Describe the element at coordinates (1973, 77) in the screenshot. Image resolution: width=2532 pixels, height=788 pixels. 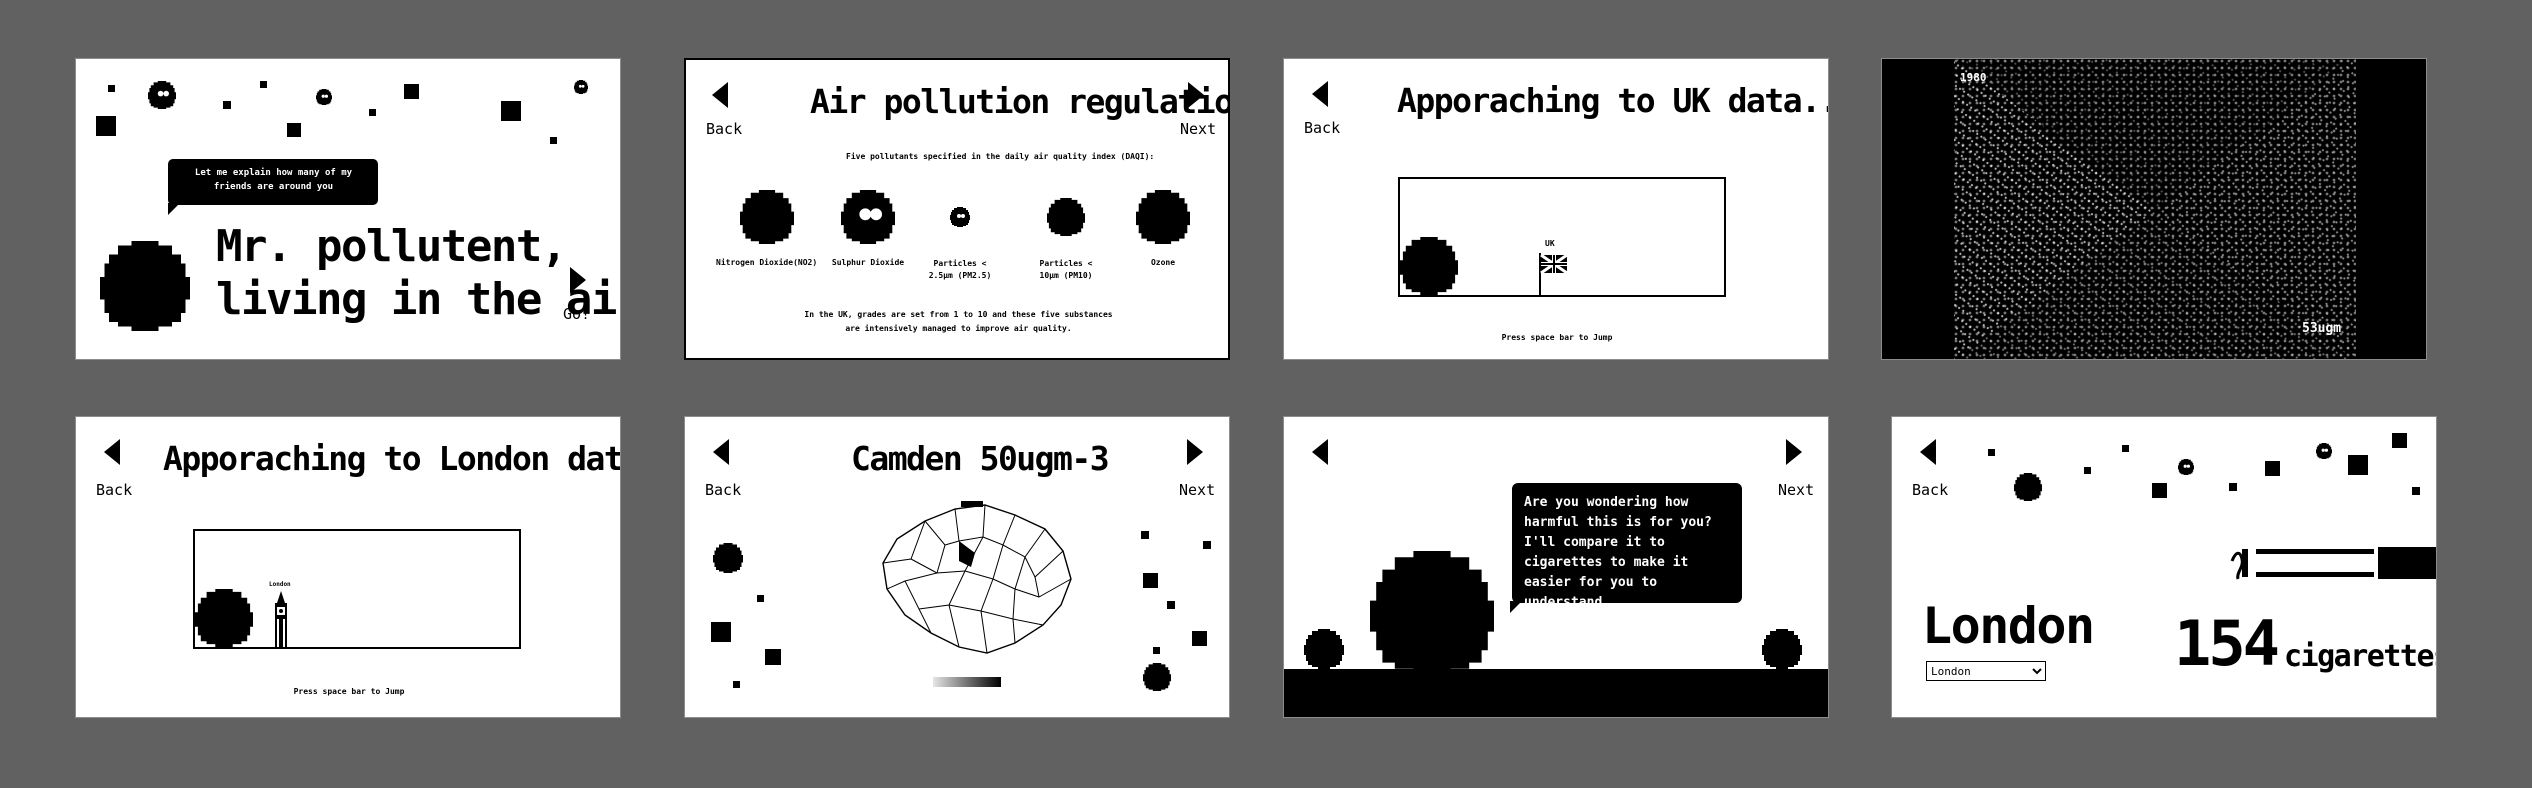
I see `year-readout: 1980` at that location.